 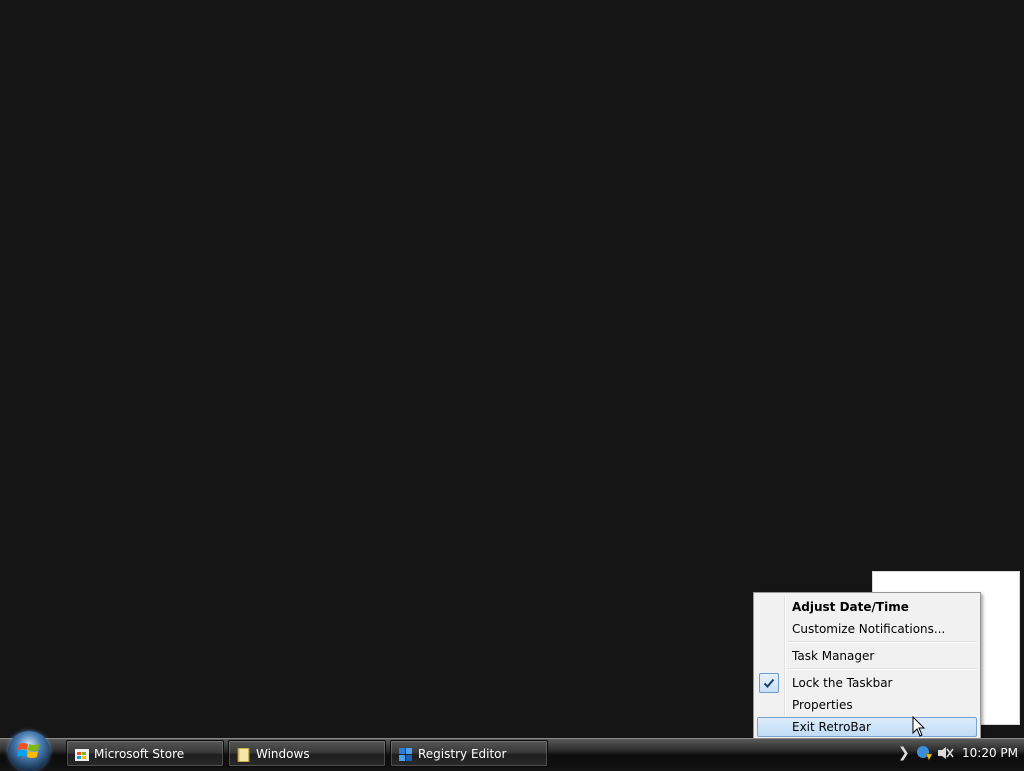 I want to click on chevron-right-icon: ❯, so click(x=904, y=753).